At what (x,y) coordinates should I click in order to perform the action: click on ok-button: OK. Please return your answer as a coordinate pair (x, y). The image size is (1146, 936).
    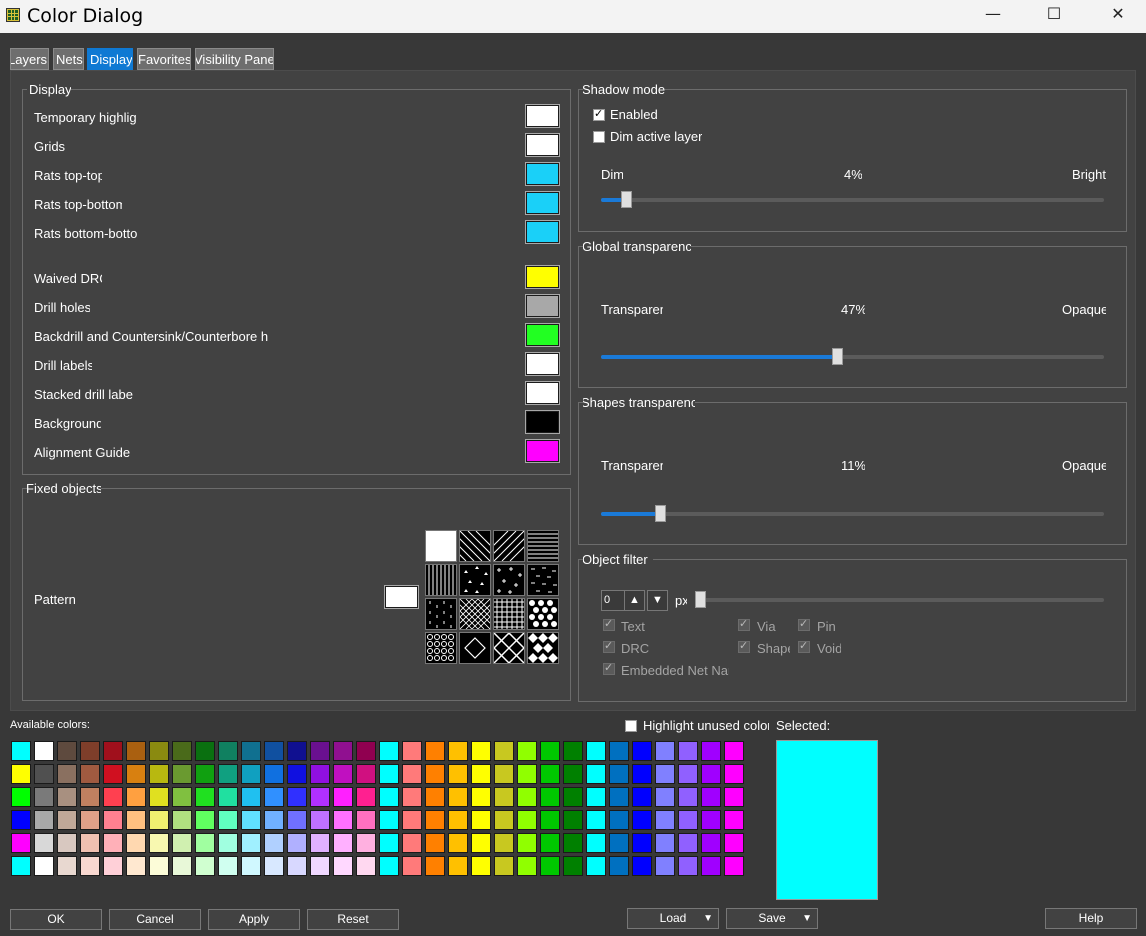
    Looking at the image, I should click on (56, 919).